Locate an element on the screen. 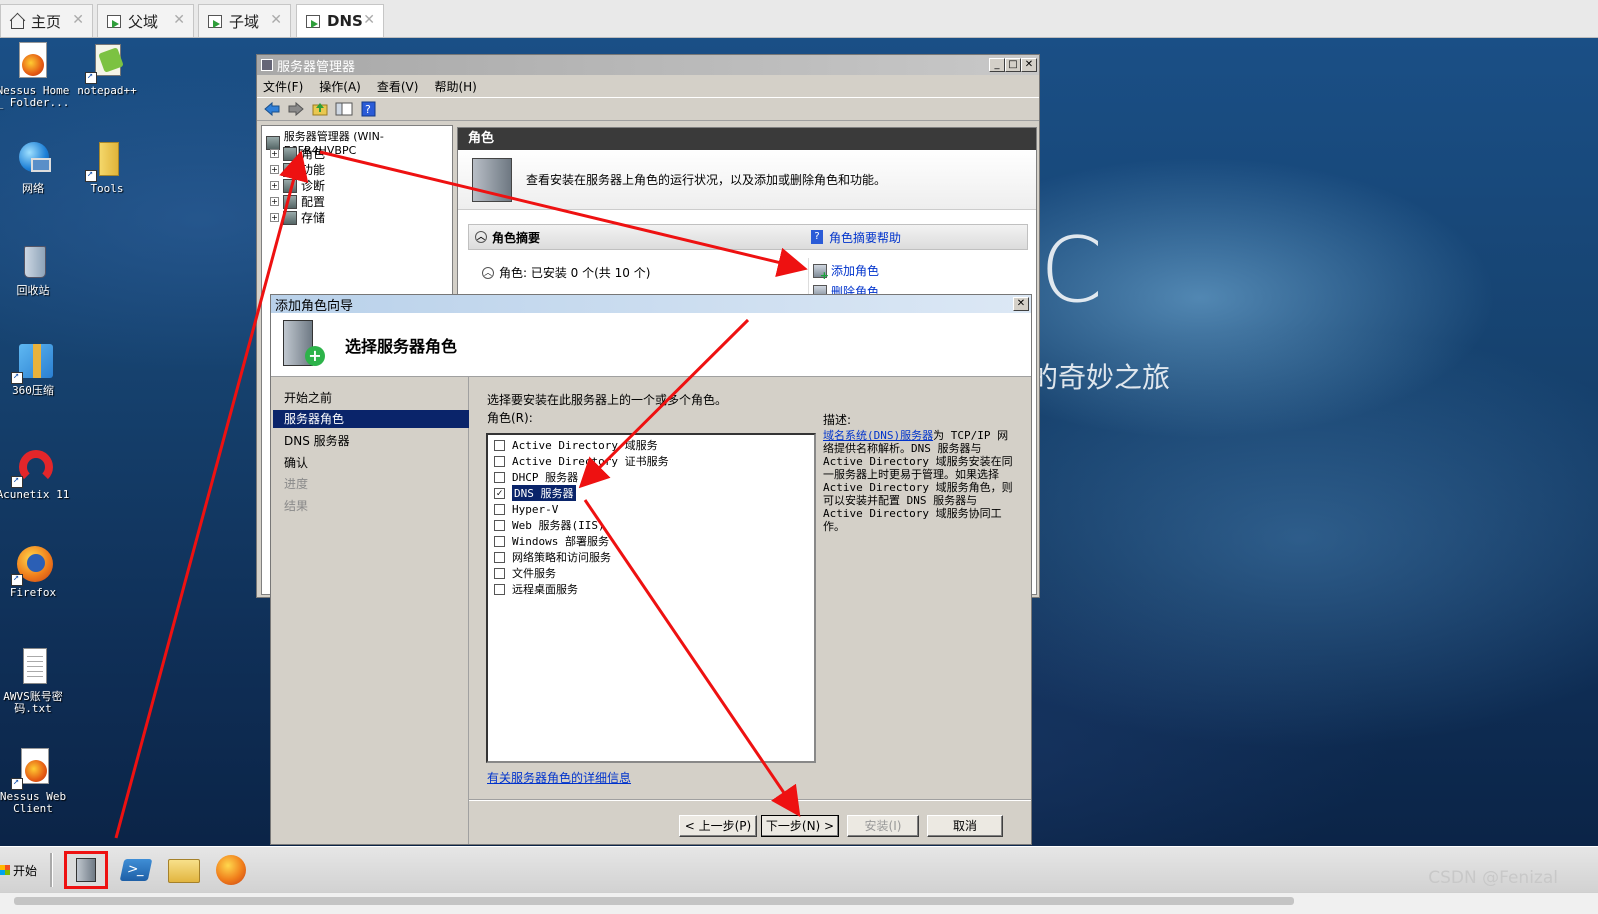 The image size is (1598, 914). role-wds: Windows 部署服务 is located at coordinates (551, 541).